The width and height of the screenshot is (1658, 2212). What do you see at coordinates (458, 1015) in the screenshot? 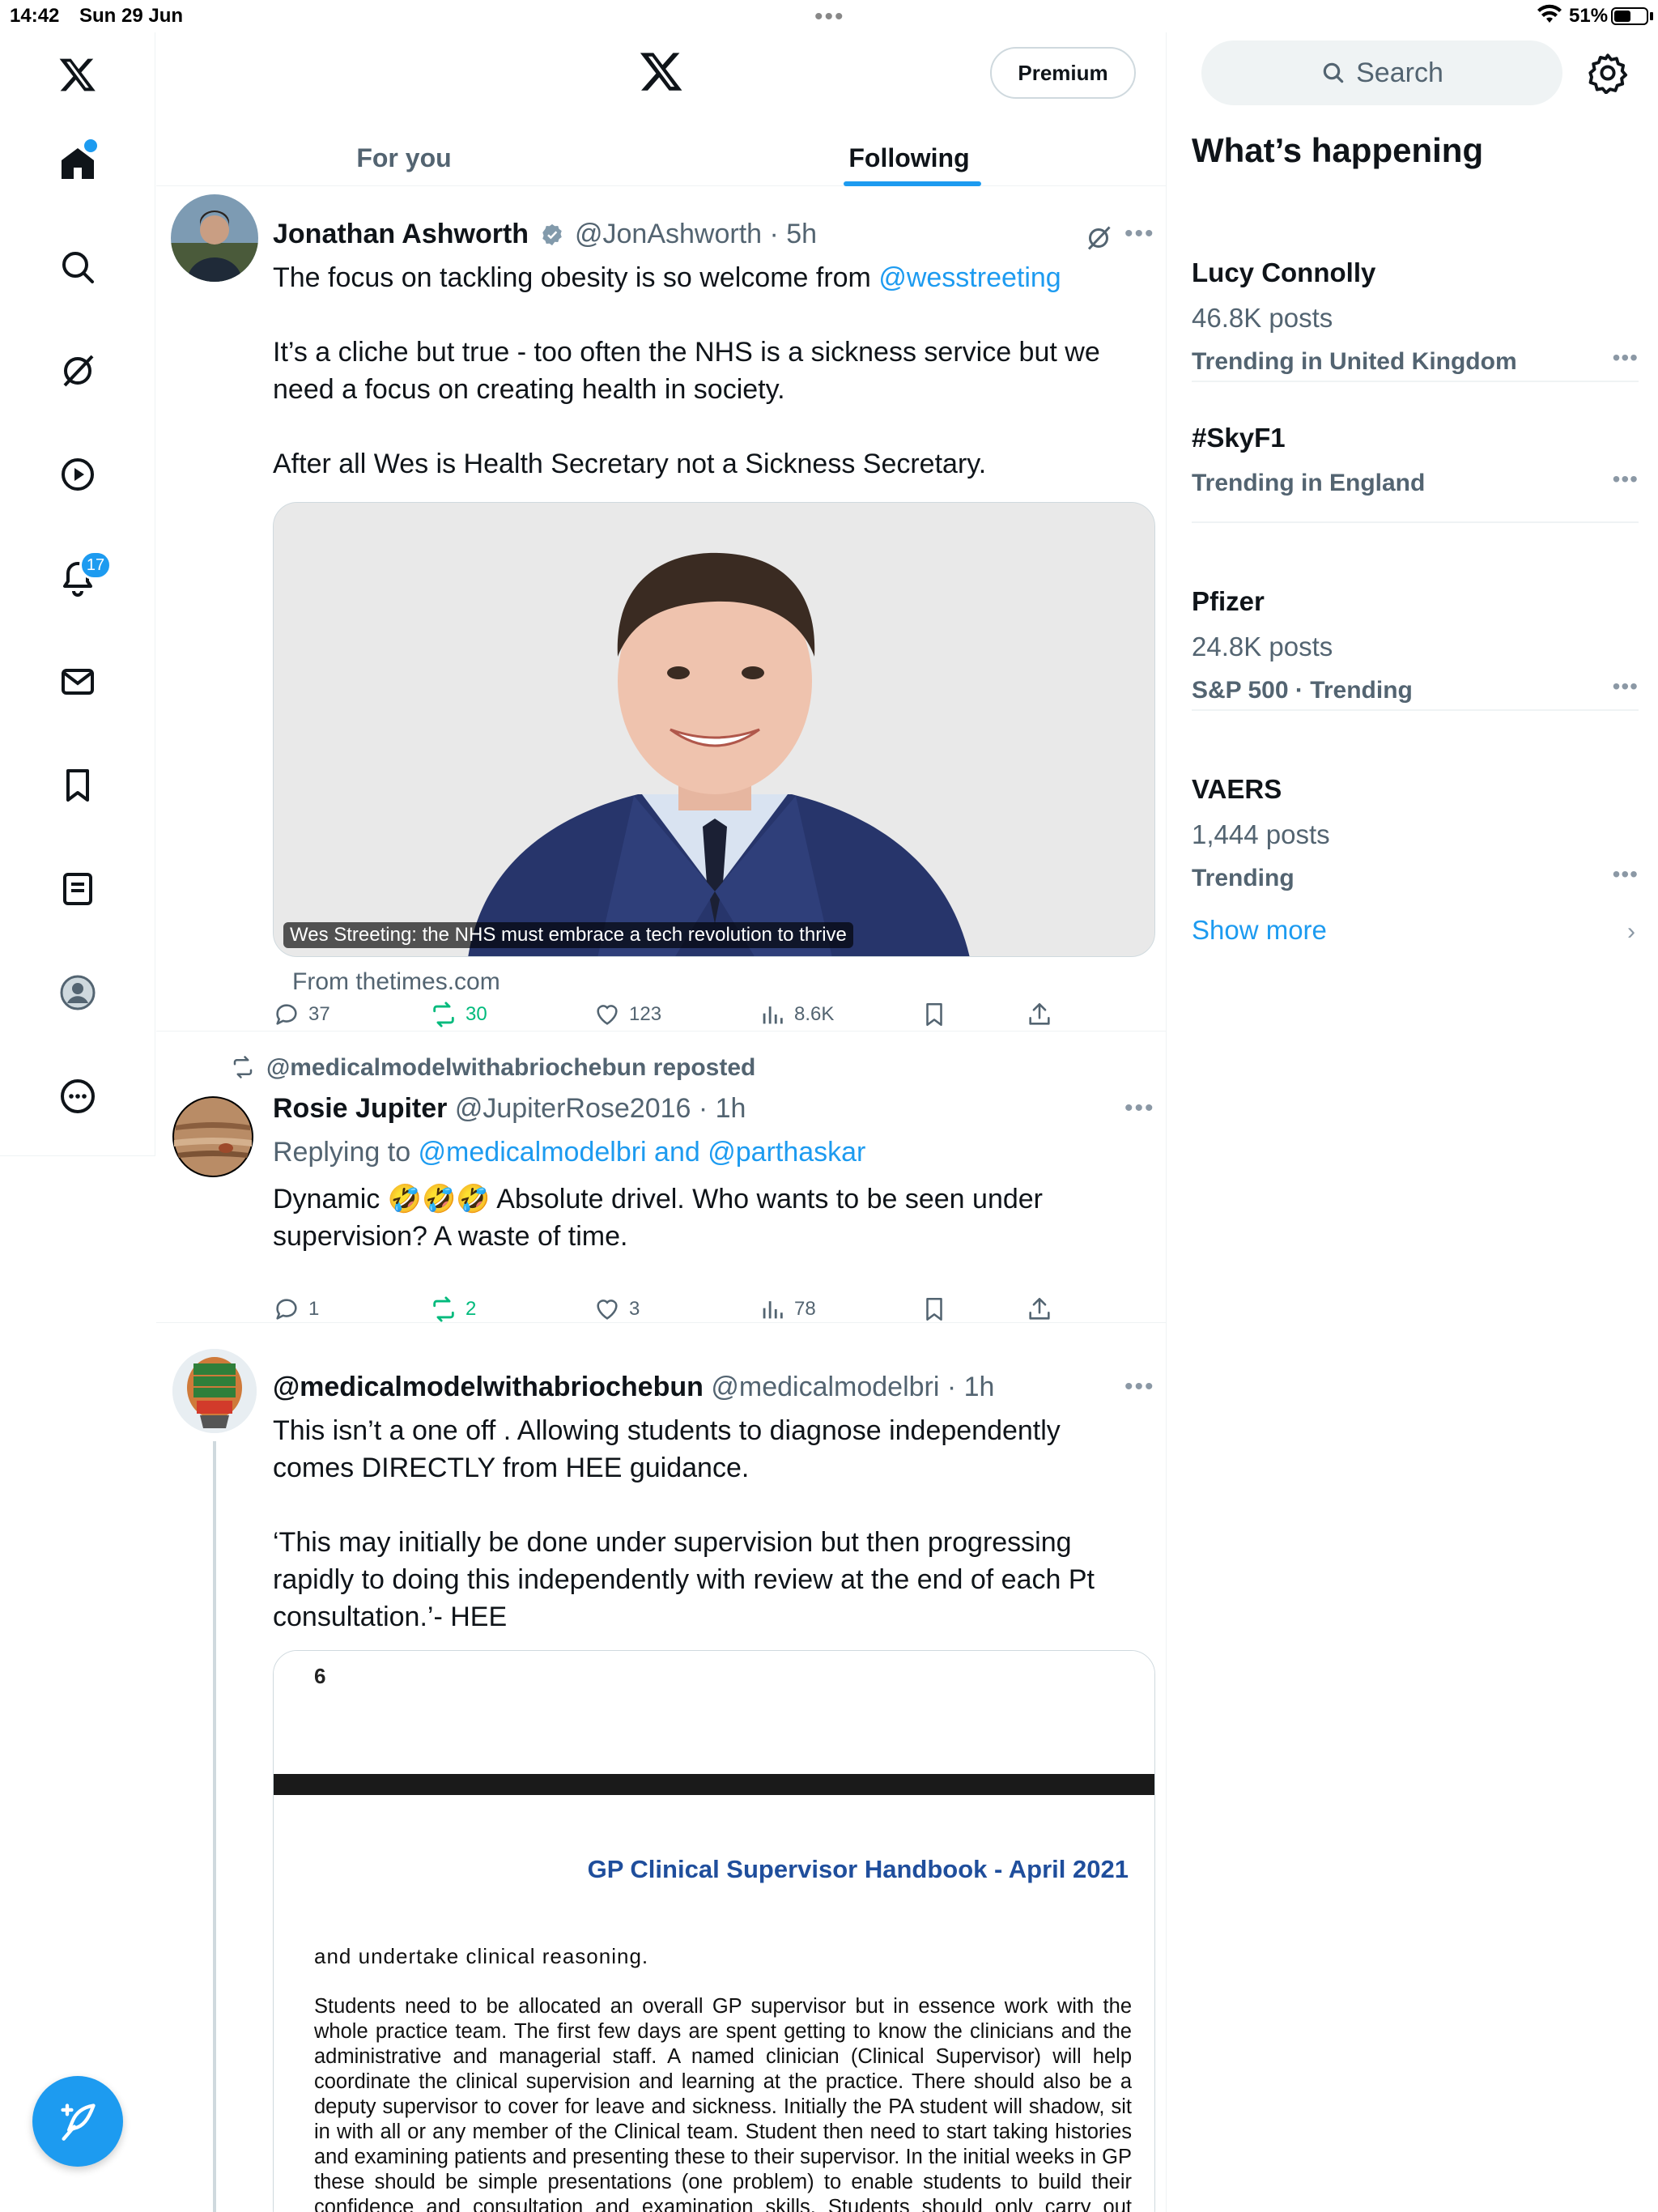
I see `repost-button: 30` at bounding box center [458, 1015].